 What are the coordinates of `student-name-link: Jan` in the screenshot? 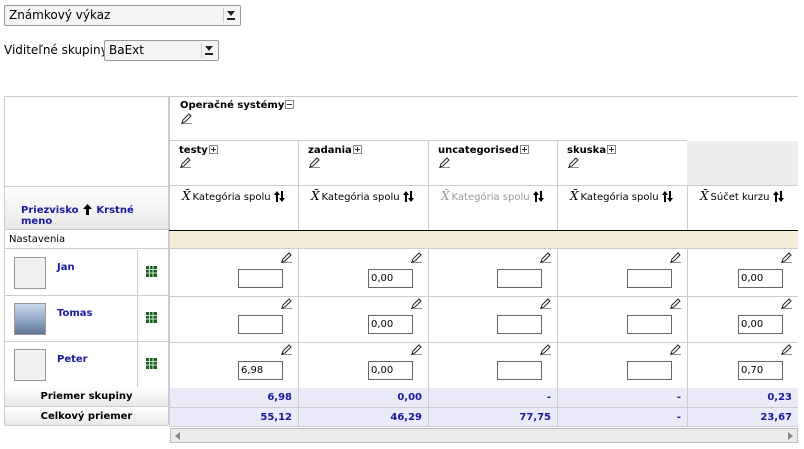 It's located at (66, 267).